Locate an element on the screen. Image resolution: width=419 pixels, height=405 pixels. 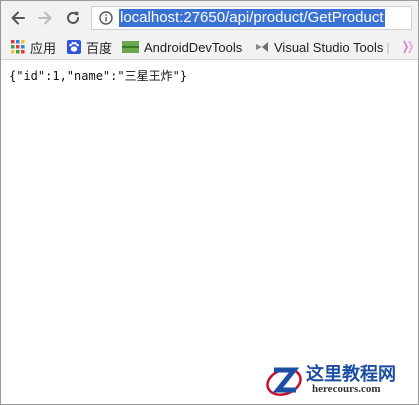
visual-studio-icon is located at coordinates (262, 47).